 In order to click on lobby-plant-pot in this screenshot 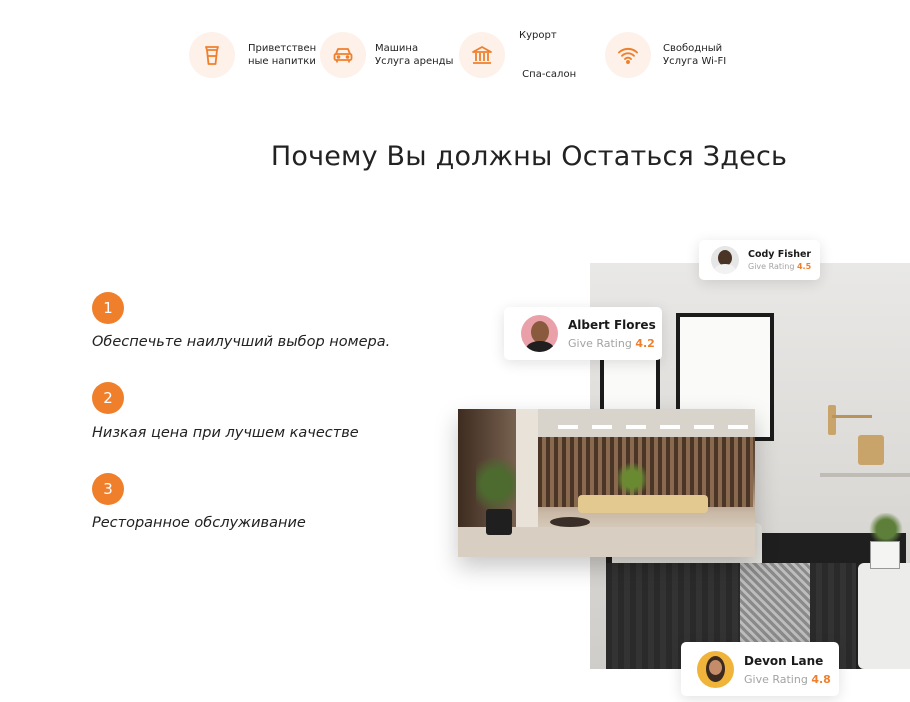, I will do `click(499, 522)`.